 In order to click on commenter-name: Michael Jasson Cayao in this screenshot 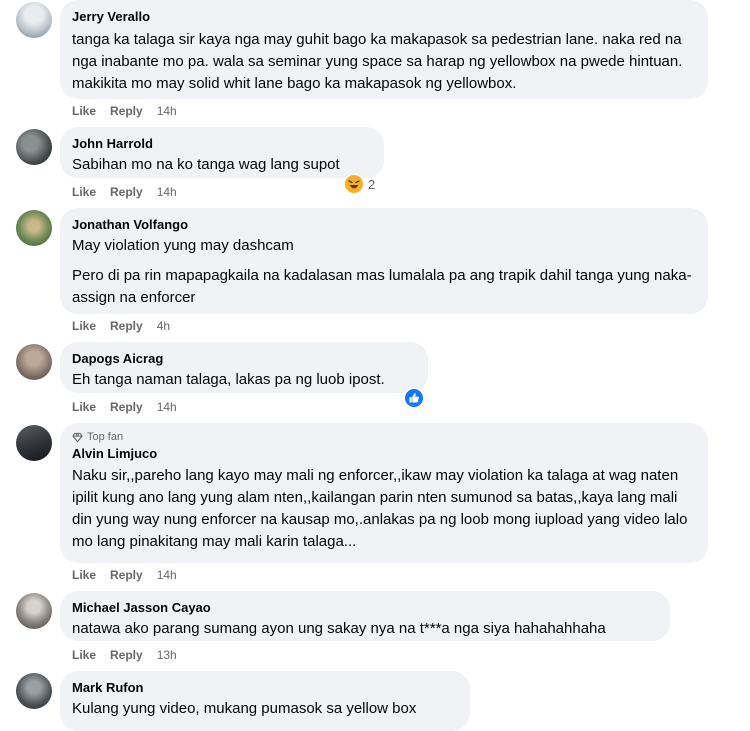, I will do `click(365, 607)`.